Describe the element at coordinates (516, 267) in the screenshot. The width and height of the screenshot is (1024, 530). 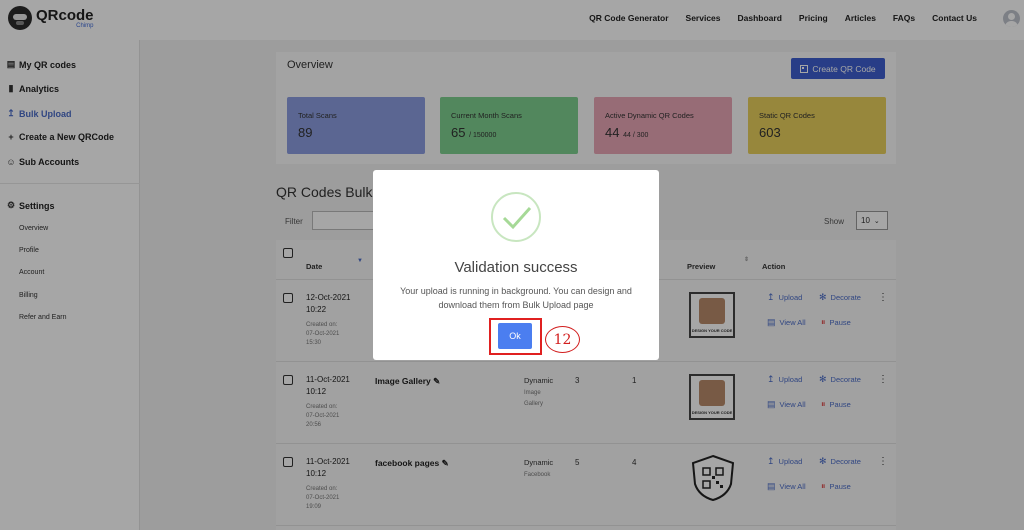
I see `dialog-title: Validation success` at that location.